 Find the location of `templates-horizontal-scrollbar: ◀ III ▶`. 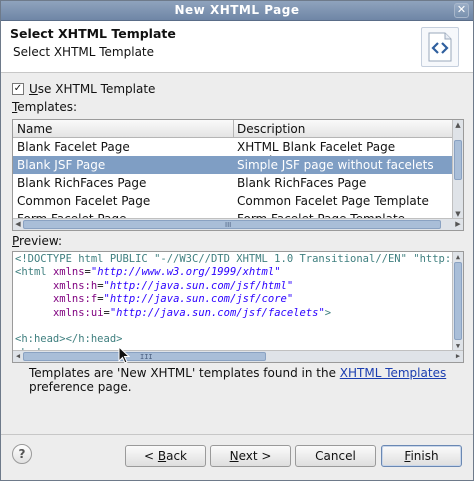

templates-horizontal-scrollbar: ◀ III ▶ is located at coordinates (238, 224).